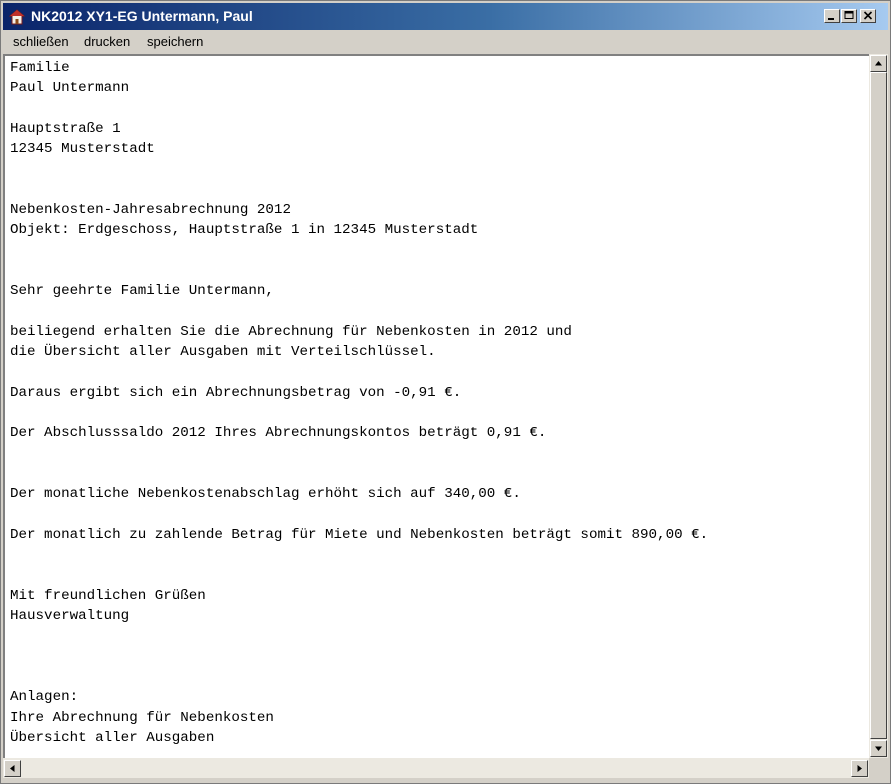 The height and width of the screenshot is (784, 891). What do you see at coordinates (65, 128) in the screenshot?
I see `document-line: Hauptstraße 1` at bounding box center [65, 128].